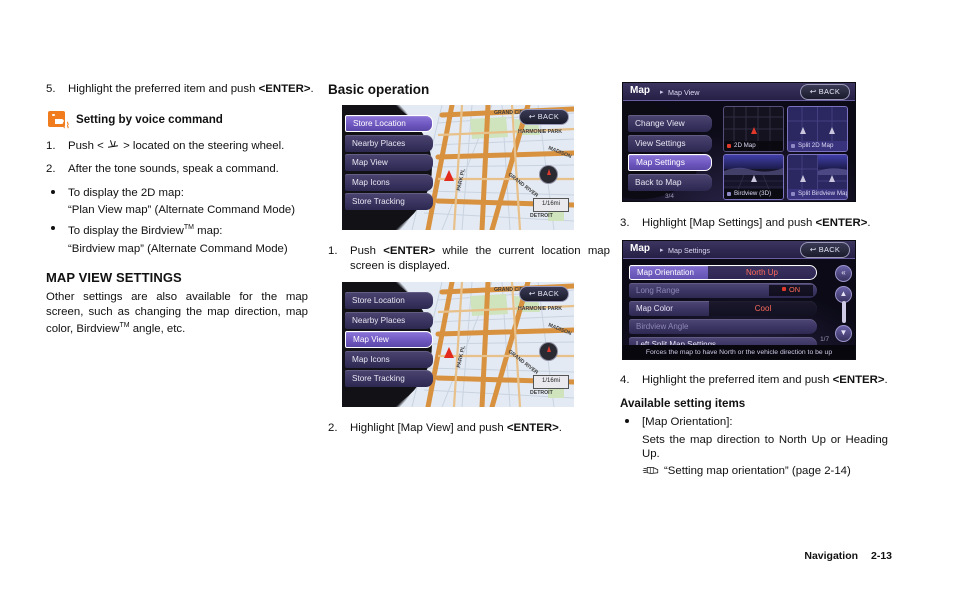  I want to click on setting-row-birdview-angle: Birdview Angle, so click(723, 326).